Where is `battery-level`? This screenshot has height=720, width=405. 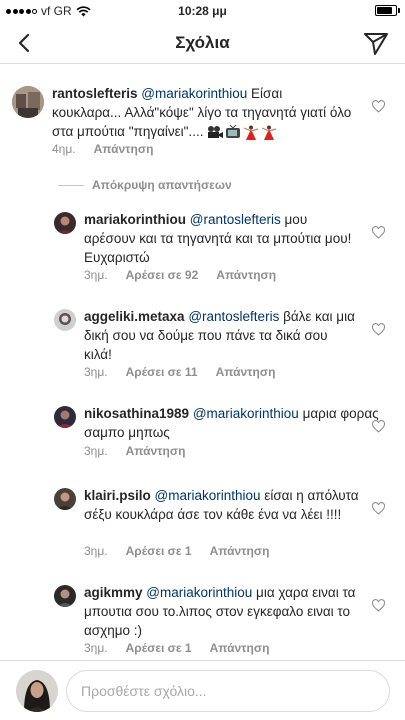
battery-level is located at coordinates (384, 10).